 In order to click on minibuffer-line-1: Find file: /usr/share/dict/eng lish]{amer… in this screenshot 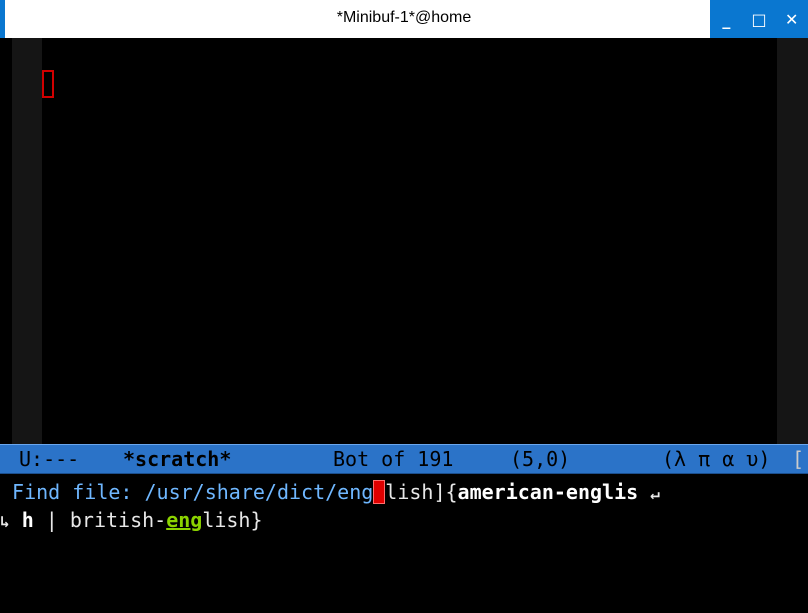, I will do `click(330, 492)`.